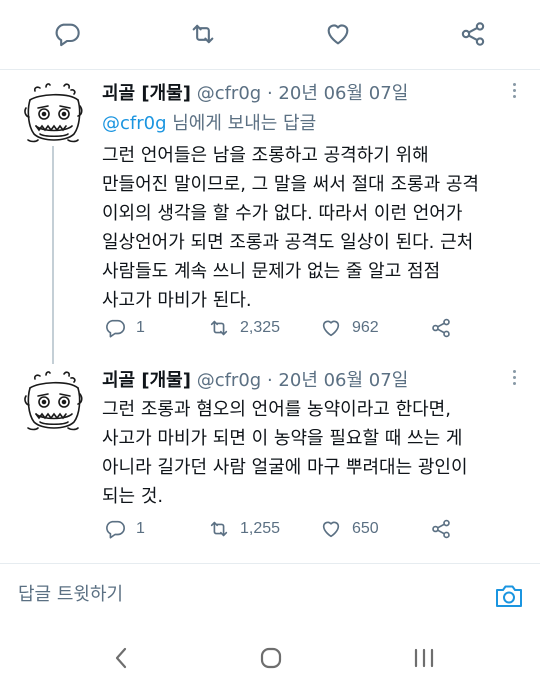  What do you see at coordinates (288, 242) in the screenshot?
I see `tweet-text-line: 일상언어가 되면 조롱과 공격도 일상이 된다. 근처` at bounding box center [288, 242].